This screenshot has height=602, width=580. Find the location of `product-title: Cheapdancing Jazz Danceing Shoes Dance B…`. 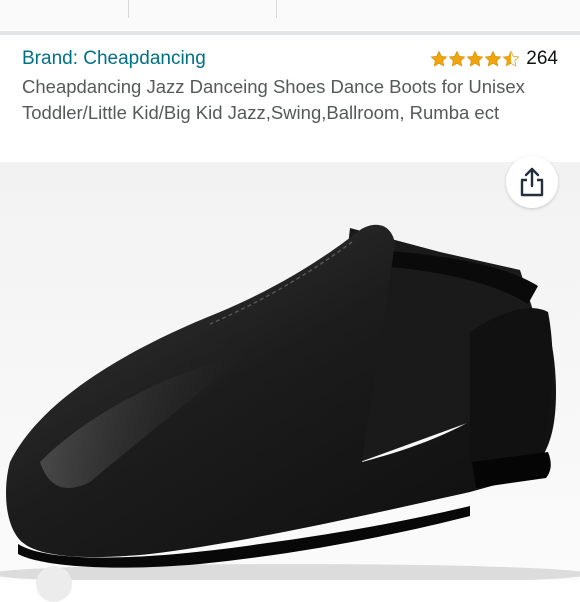

product-title: Cheapdancing Jazz Danceing Shoes Dance B… is located at coordinates (273, 99).